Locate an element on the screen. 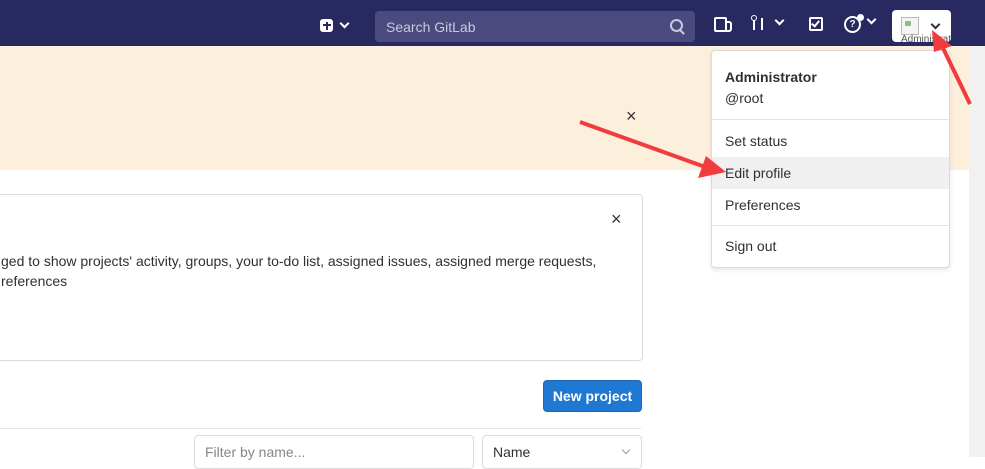 The width and height of the screenshot is (985, 469). top-navbar: ? Administrator is located at coordinates (492, 23).